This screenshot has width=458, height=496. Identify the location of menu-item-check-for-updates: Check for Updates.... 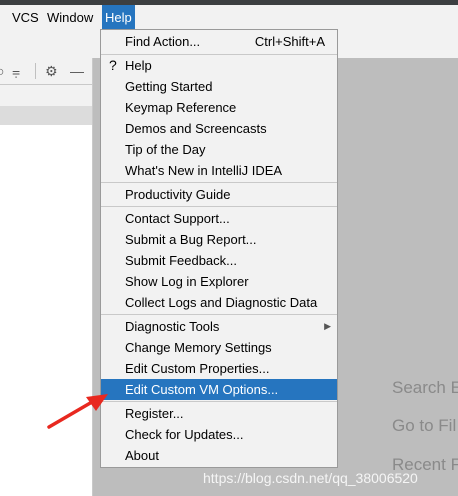
(219, 434).